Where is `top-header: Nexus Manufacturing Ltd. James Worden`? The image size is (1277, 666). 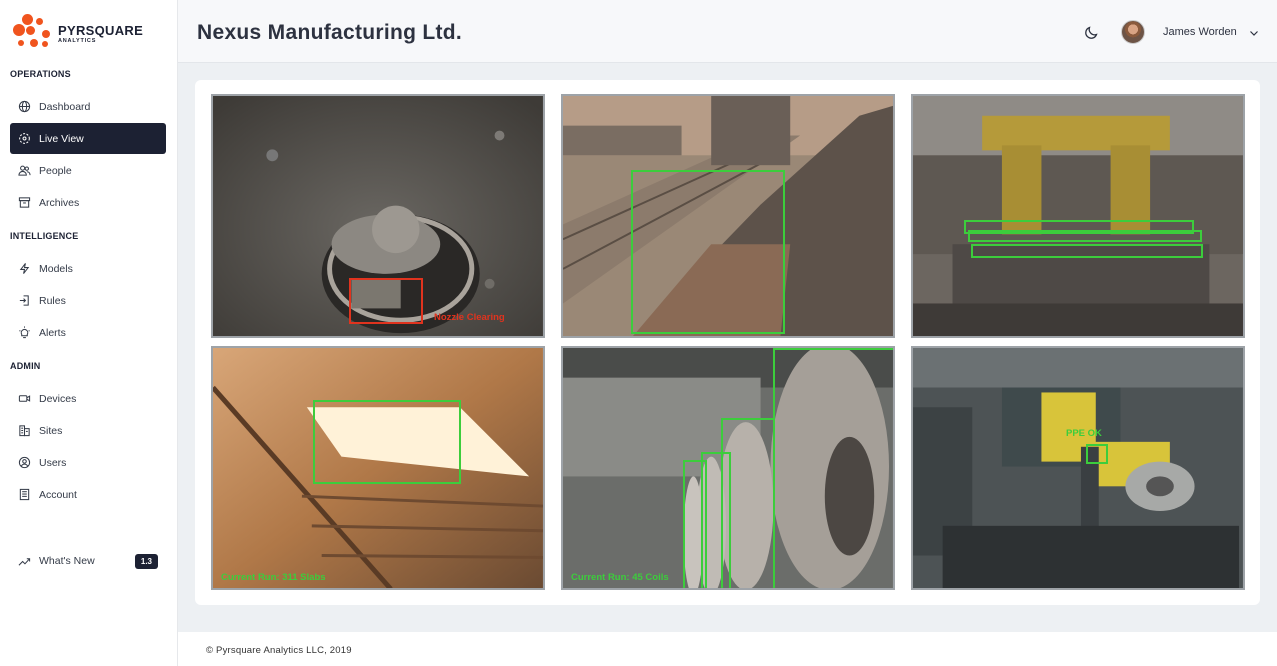 top-header: Nexus Manufacturing Ltd. James Worden is located at coordinates (727, 31).